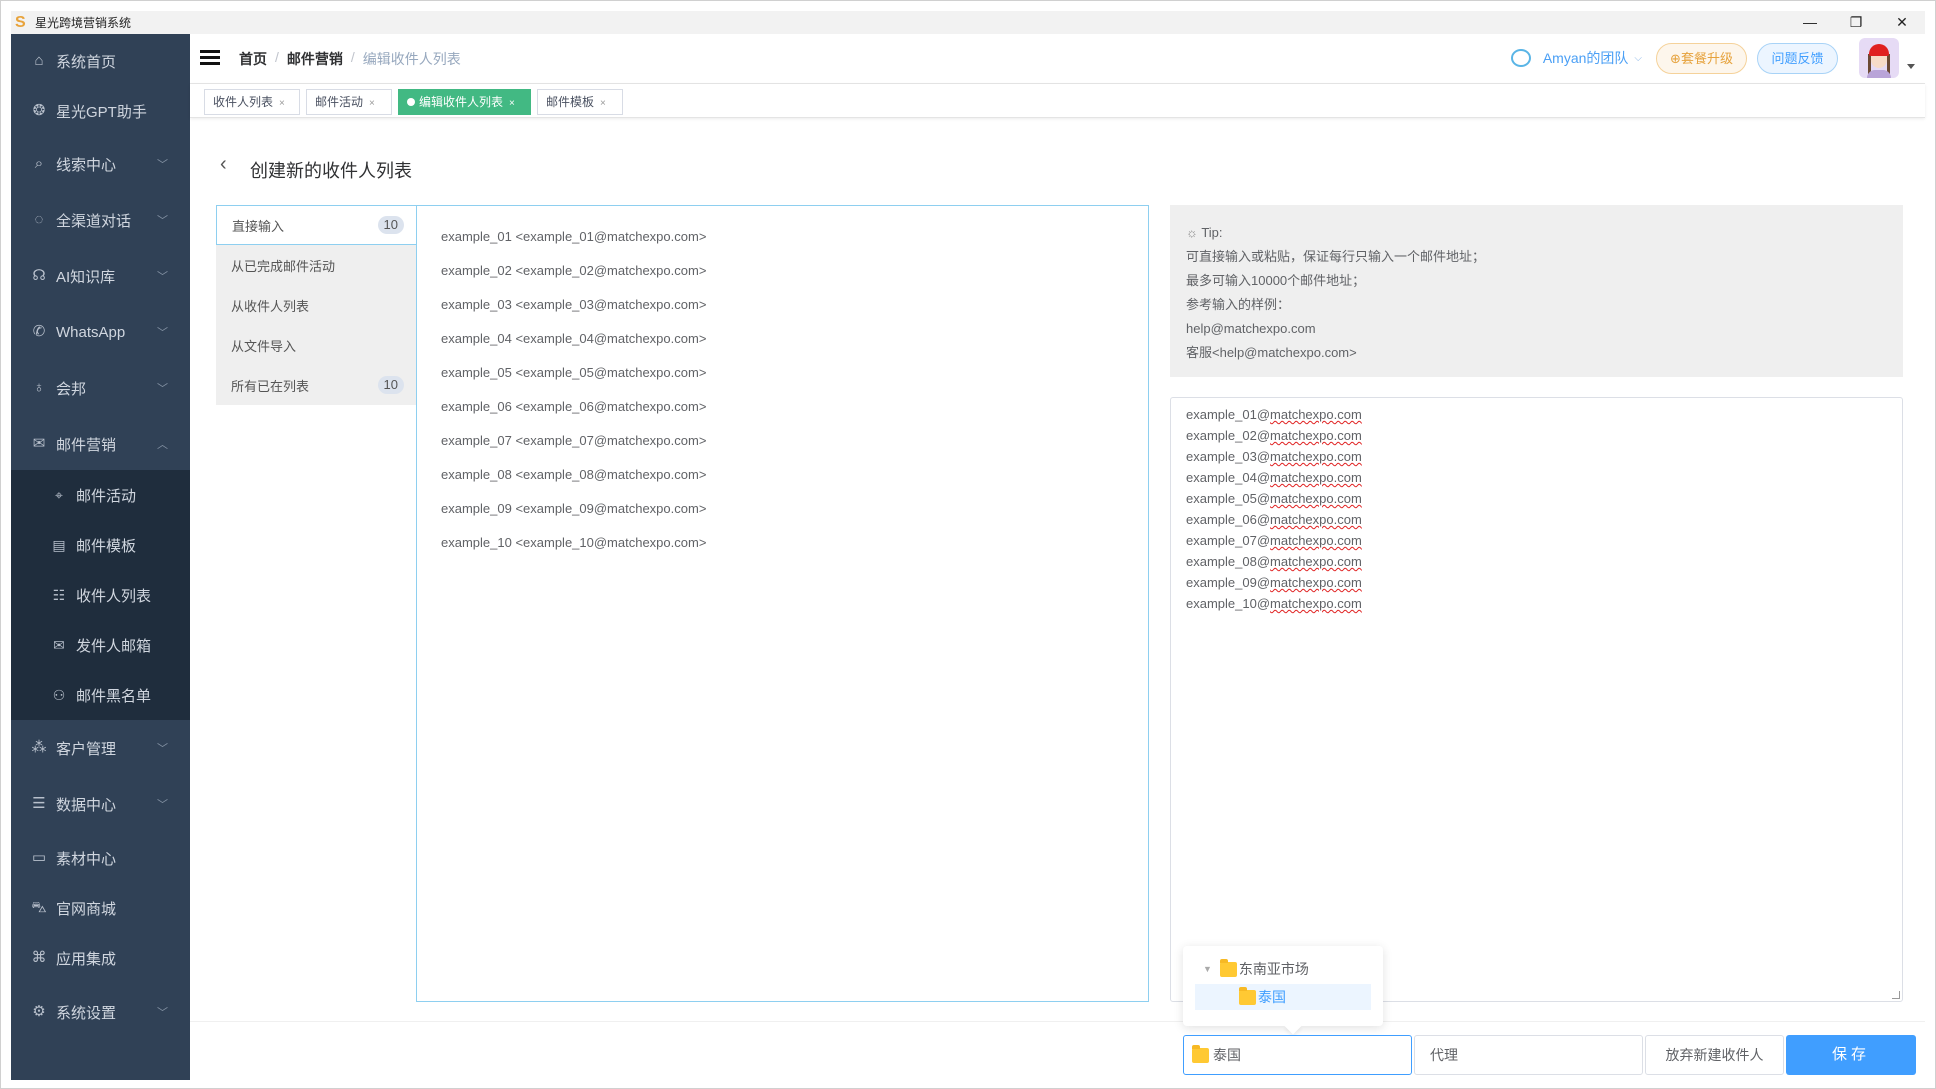 This screenshot has width=1936, height=1089. What do you see at coordinates (1714, 1055) in the screenshot?
I see `discard-button: 放弃新建收件人` at bounding box center [1714, 1055].